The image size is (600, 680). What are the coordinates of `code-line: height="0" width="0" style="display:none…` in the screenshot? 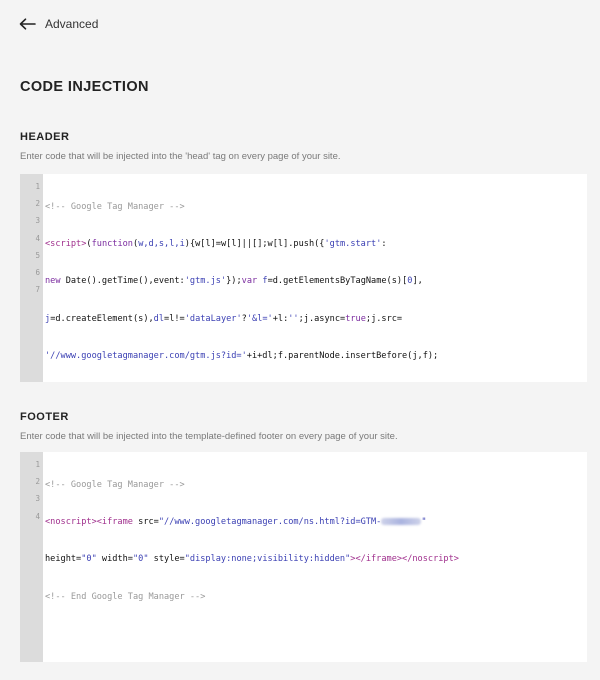 It's located at (252, 559).